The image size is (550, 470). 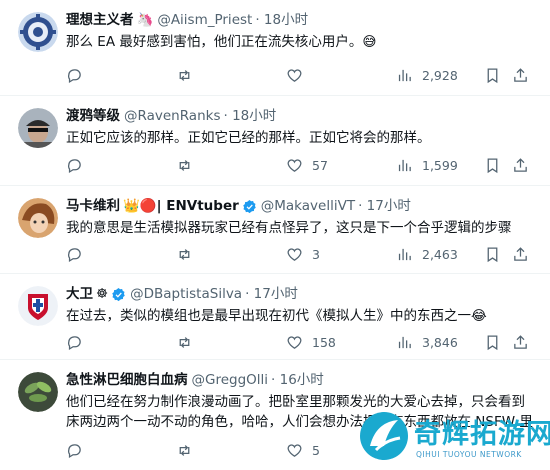 I want to click on watermark: 奇辉拓游网 QIHUI TUOYOU NETWORK, so click(x=451, y=439).